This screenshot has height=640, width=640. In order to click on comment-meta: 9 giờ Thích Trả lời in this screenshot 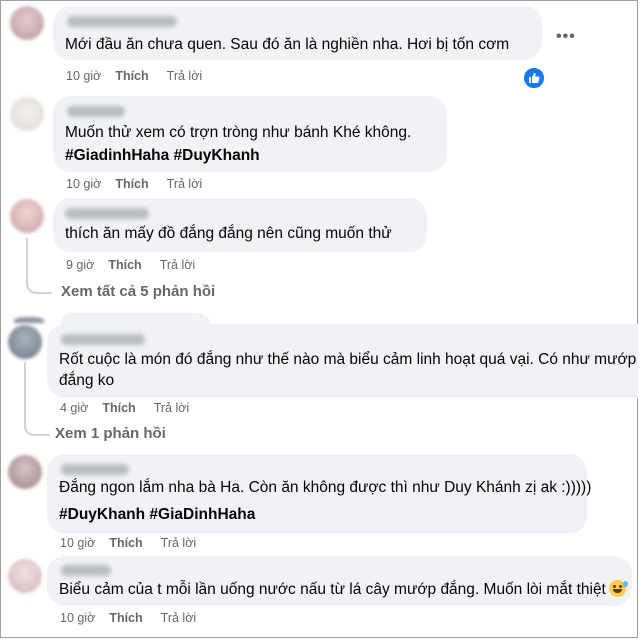, I will do `click(130, 265)`.